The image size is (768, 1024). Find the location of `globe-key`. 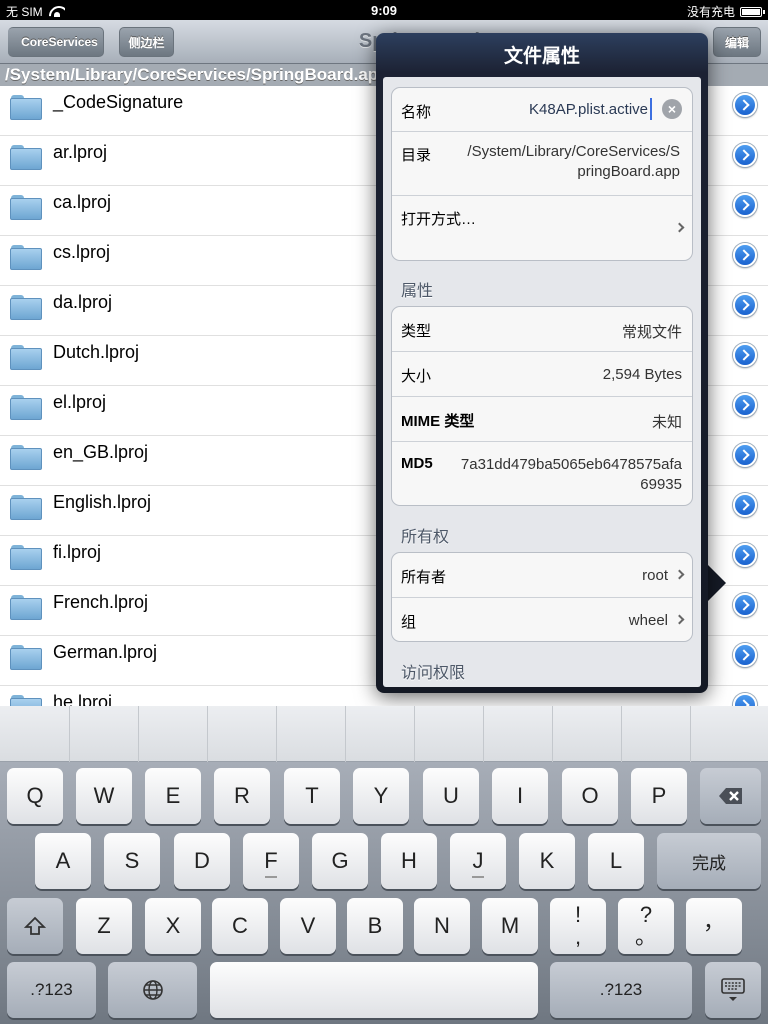

globe-key is located at coordinates (152, 990).